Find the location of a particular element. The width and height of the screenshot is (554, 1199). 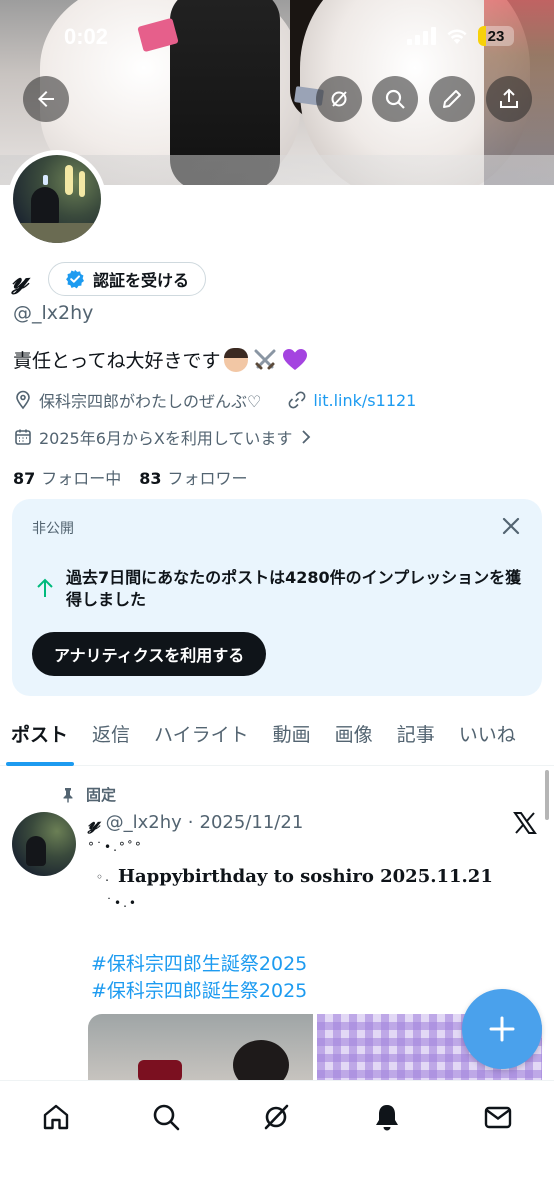

status-icons: 23 is located at coordinates (460, 36).